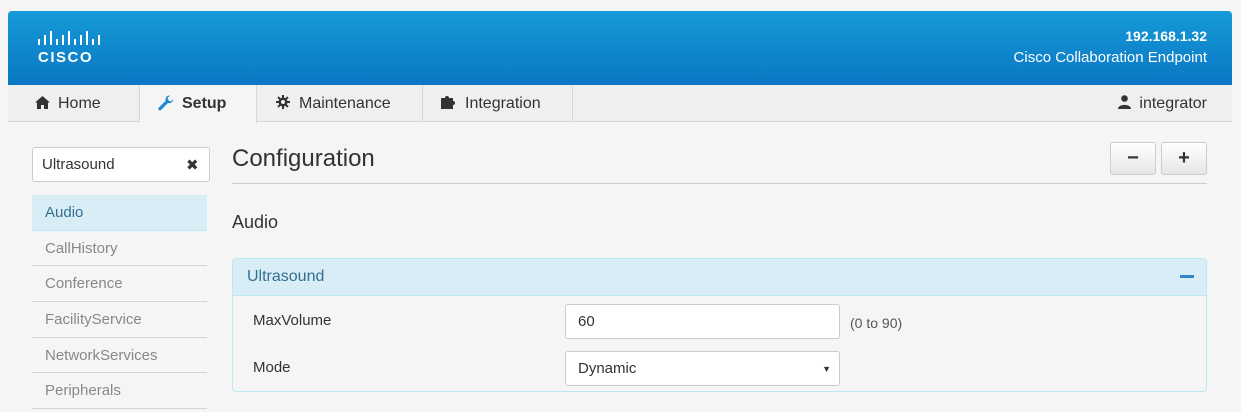 The height and width of the screenshot is (412, 1241). I want to click on tab-home-label: Home, so click(79, 103).